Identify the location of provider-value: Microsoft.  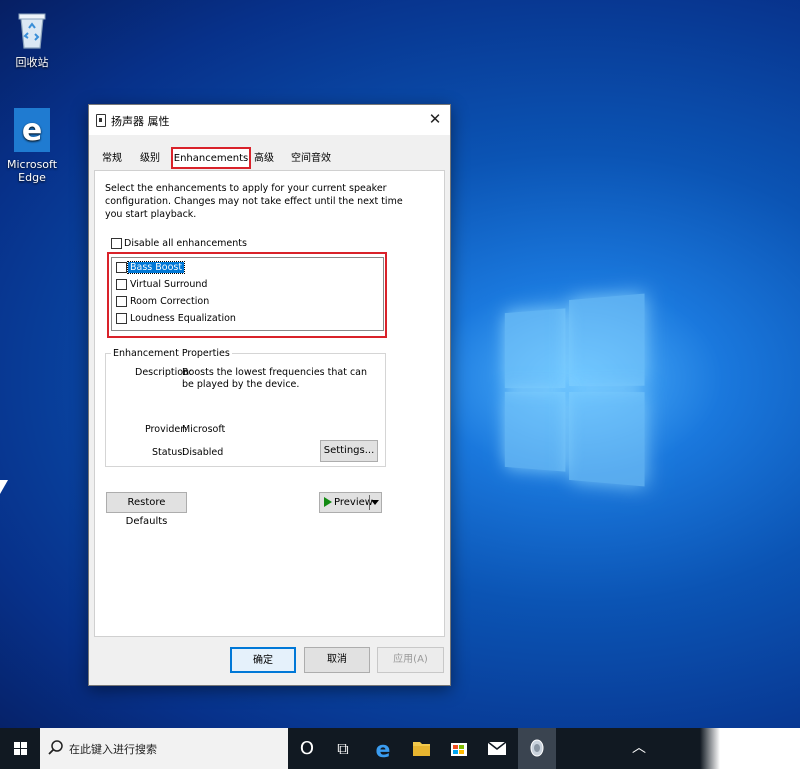
(204, 429).